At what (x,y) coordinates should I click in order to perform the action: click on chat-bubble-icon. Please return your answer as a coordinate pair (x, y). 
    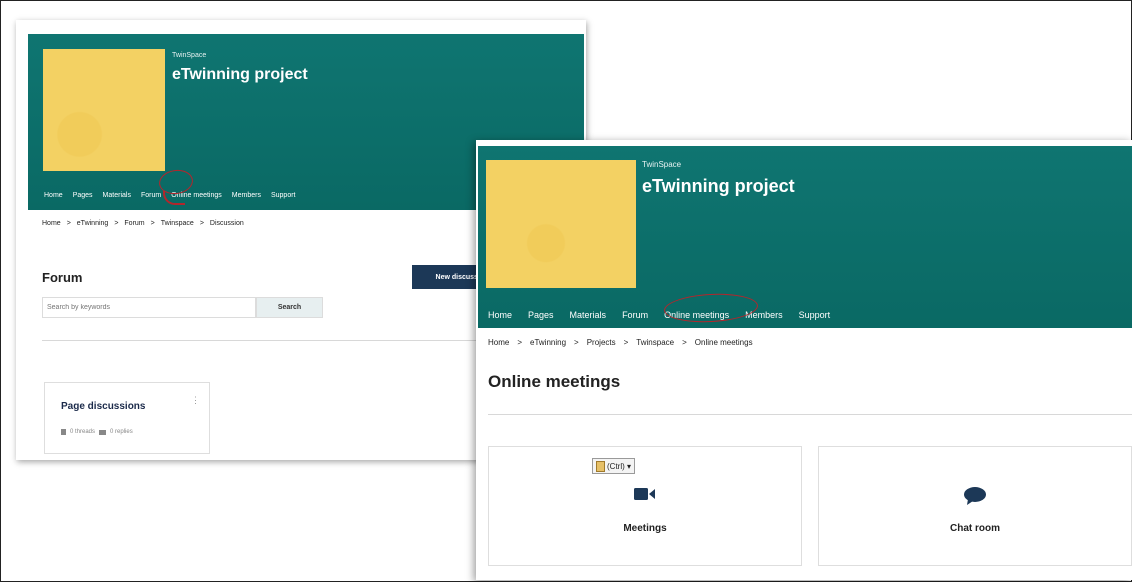
    Looking at the image, I should click on (975, 498).